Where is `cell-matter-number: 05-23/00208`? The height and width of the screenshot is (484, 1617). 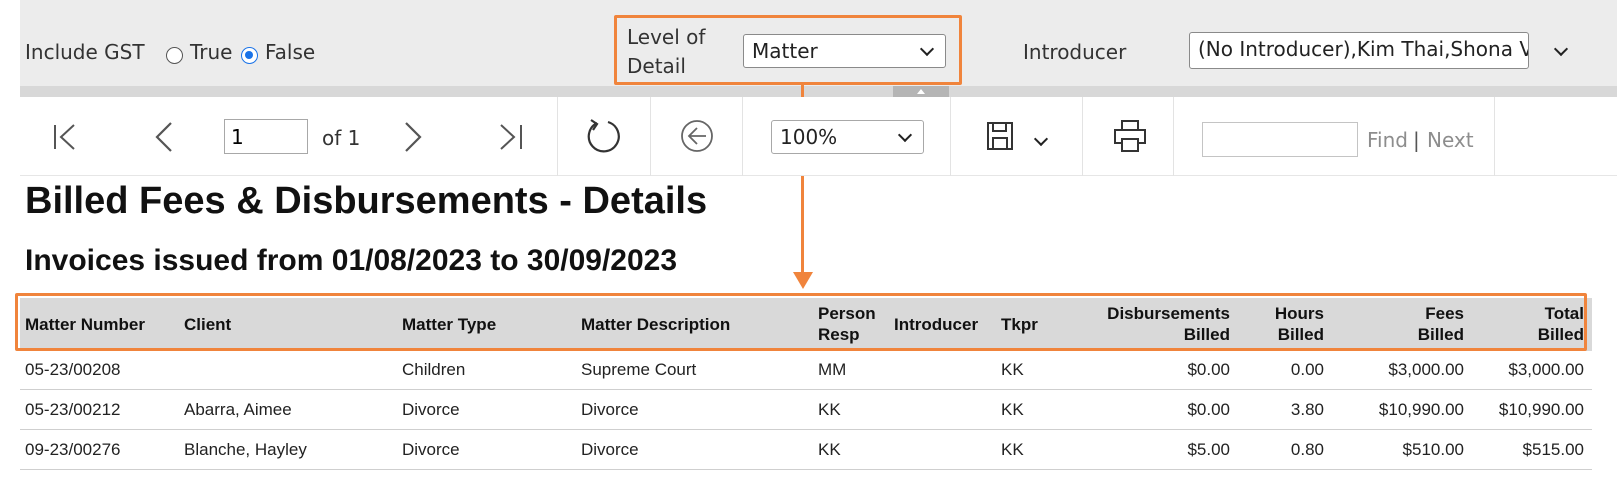 cell-matter-number: 05-23/00208 is located at coordinates (73, 369).